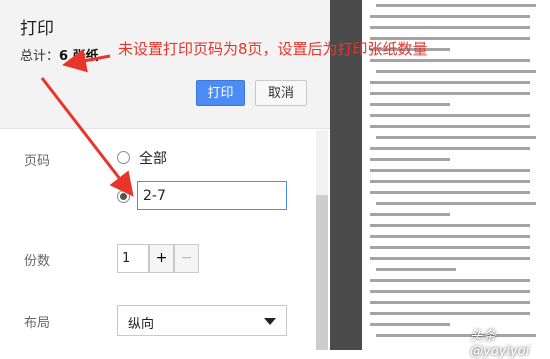 The image size is (550, 359). I want to click on arrow-to-total, so click(86, 60).